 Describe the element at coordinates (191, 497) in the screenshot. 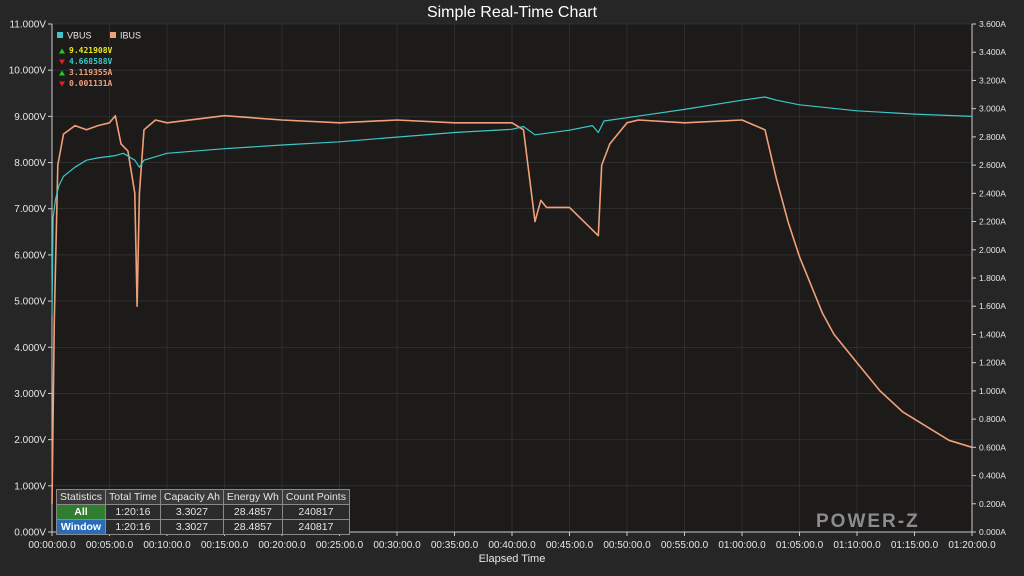

I see `stats-header-capacity: Capacity Ah` at that location.